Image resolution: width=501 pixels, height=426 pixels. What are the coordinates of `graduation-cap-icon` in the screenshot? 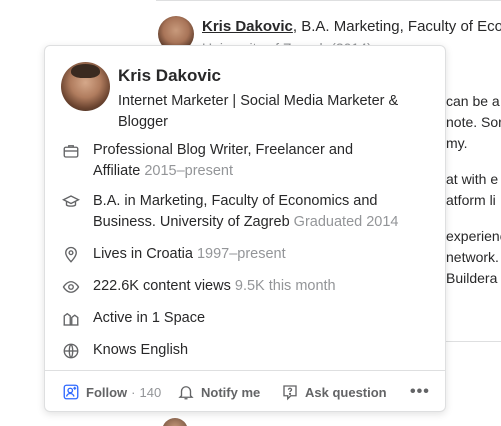 It's located at (71, 202).